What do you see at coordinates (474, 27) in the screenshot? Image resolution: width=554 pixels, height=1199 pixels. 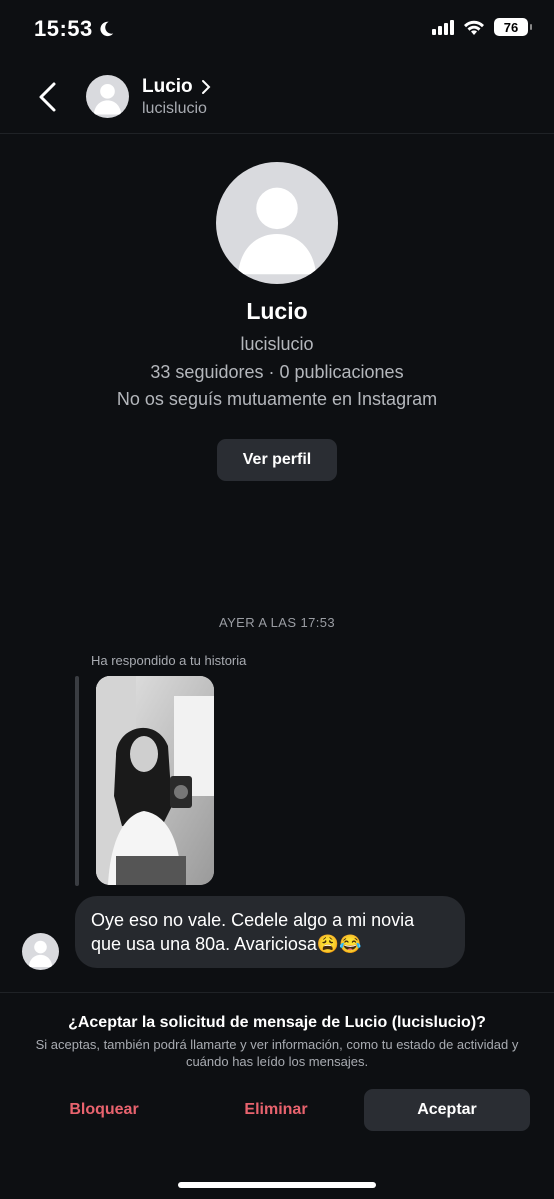 I see `wifi-icon` at bounding box center [474, 27].